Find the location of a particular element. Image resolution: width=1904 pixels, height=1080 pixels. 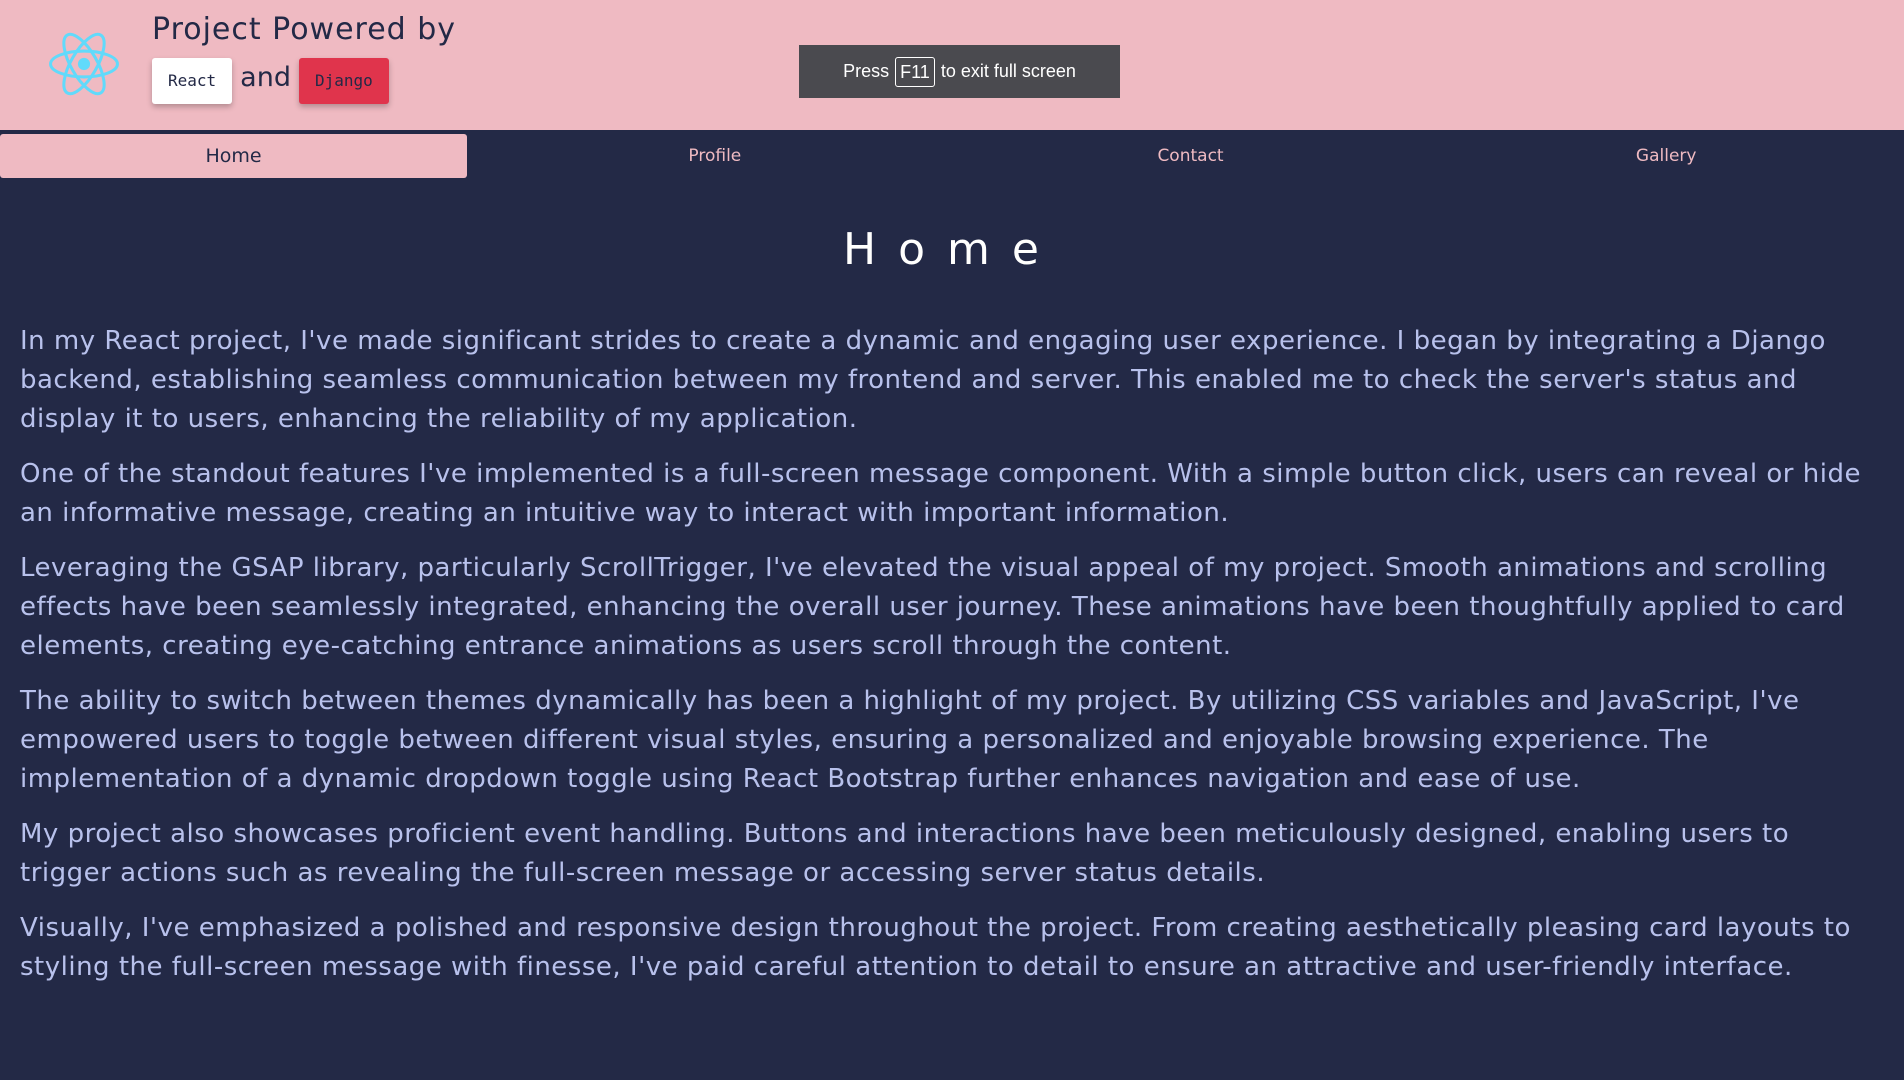

tab-profile: Profile is located at coordinates (715, 156).